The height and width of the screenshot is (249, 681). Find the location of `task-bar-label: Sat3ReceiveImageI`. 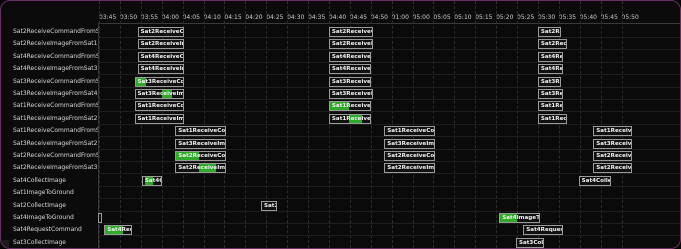

task-bar-label: Sat3ReceiveImageI is located at coordinates (614, 143).